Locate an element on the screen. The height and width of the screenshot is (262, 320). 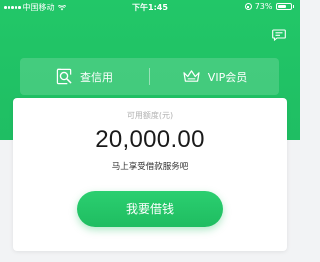
battery-cap is located at coordinates (293, 6).